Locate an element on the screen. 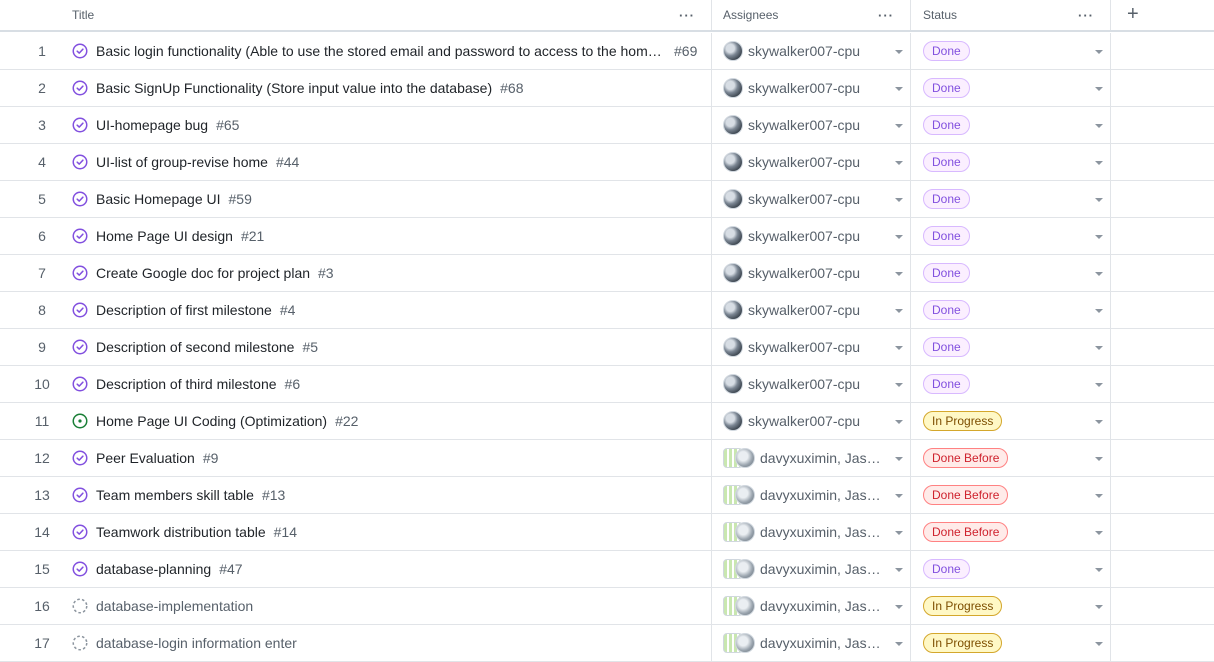  assignees-column-menu-icon: ··· is located at coordinates (886, 15).